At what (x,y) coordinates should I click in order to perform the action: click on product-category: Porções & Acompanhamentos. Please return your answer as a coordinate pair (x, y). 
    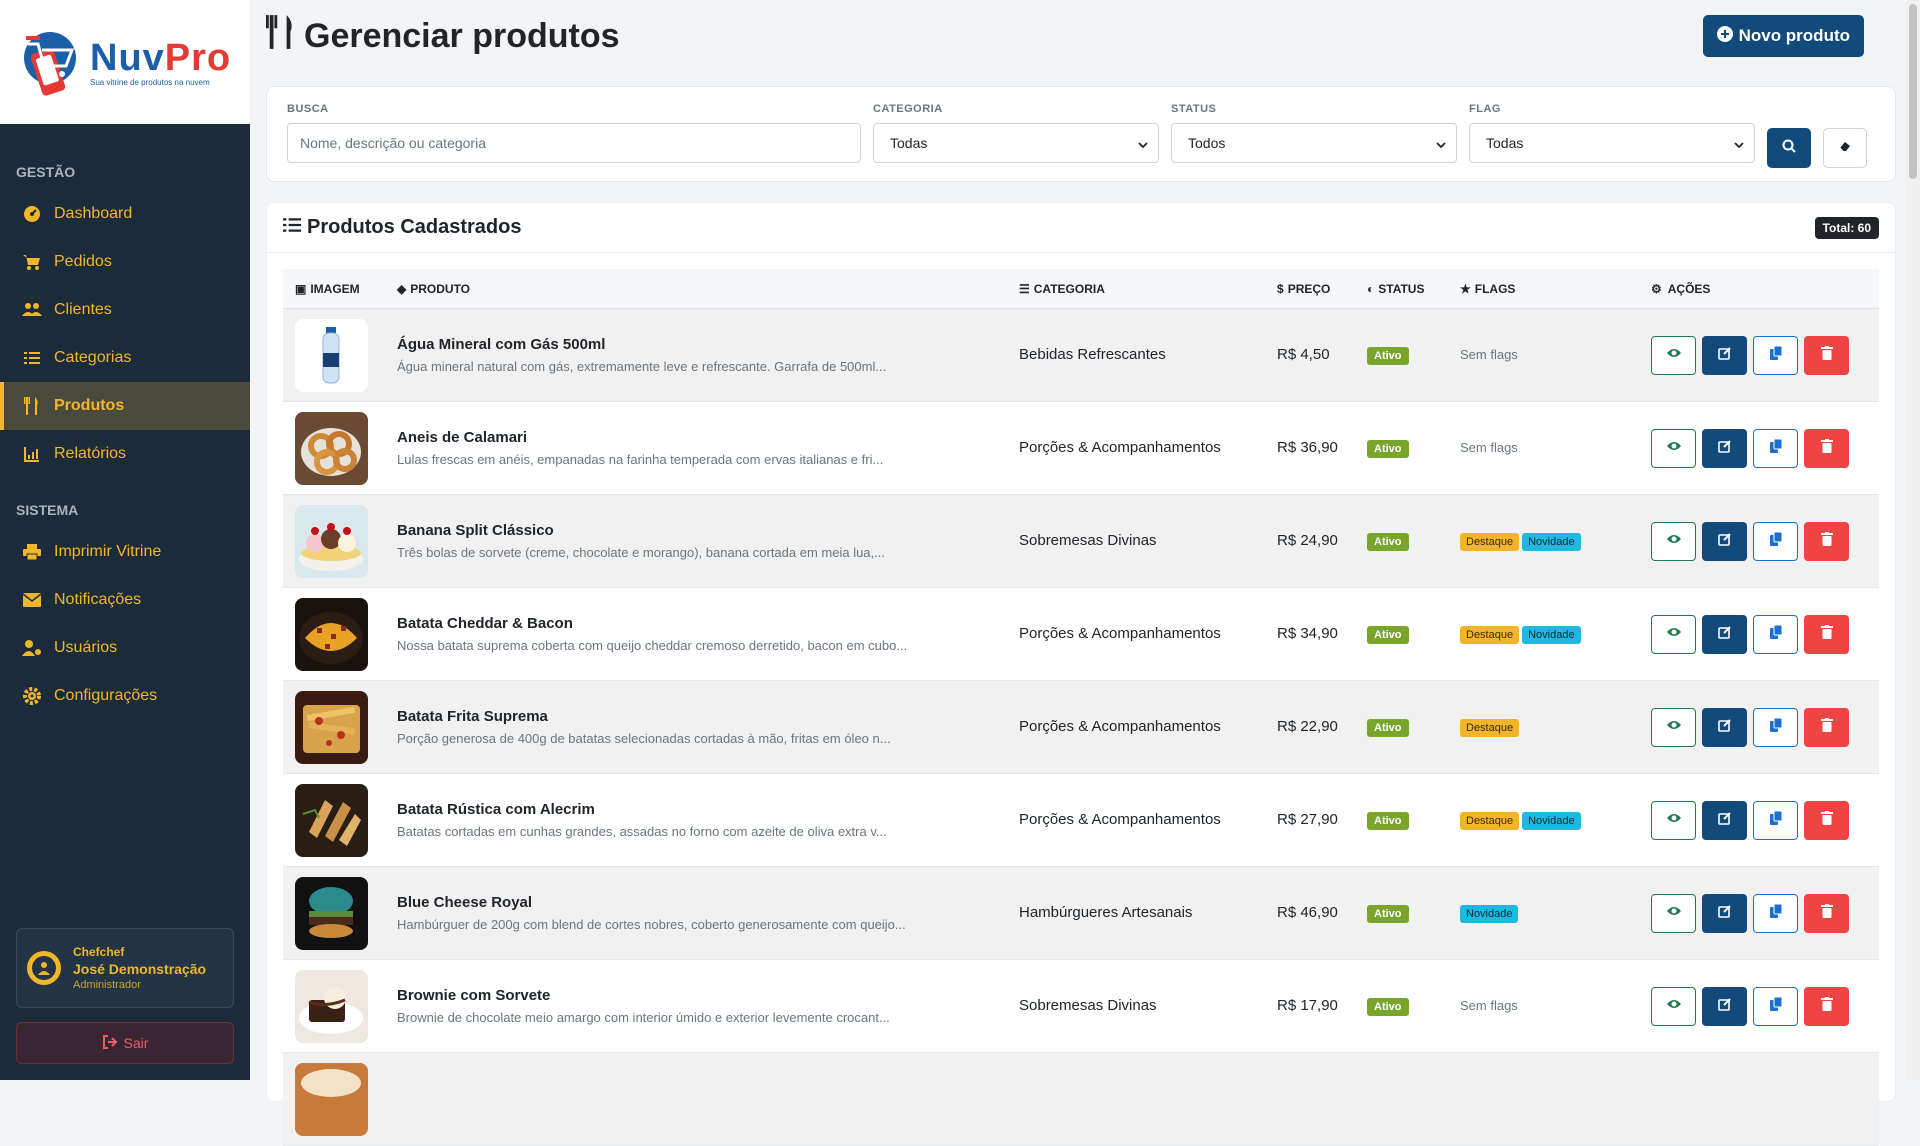
    Looking at the image, I should click on (1120, 726).